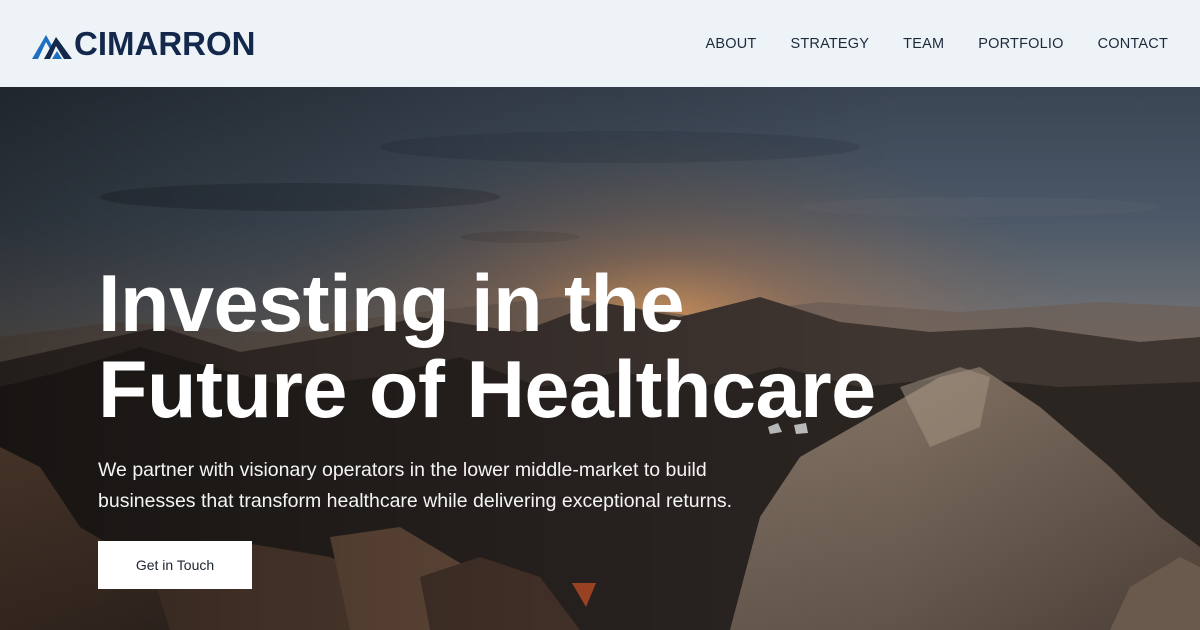  What do you see at coordinates (487, 390) in the screenshot?
I see `hero-headline-line2: Future of Healthcare` at bounding box center [487, 390].